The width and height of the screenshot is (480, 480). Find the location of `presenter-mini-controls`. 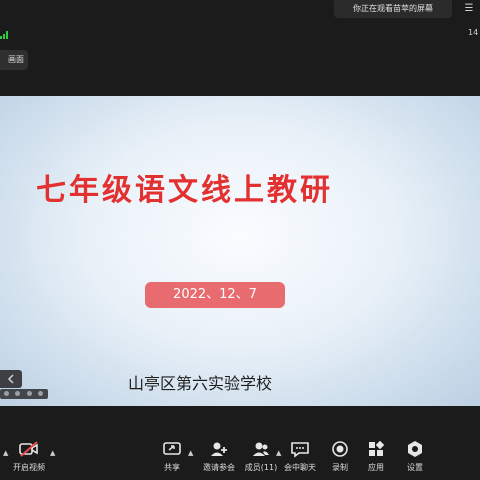

presenter-mini-controls is located at coordinates (24, 394).